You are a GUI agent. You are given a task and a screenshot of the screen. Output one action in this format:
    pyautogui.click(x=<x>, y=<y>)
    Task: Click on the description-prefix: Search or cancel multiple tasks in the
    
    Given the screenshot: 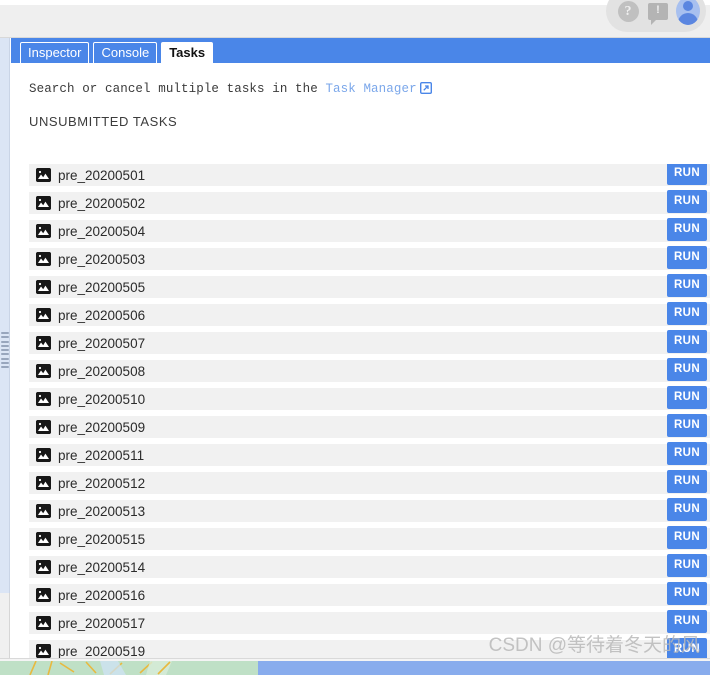 What is the action you would take?
    pyautogui.click(x=177, y=89)
    